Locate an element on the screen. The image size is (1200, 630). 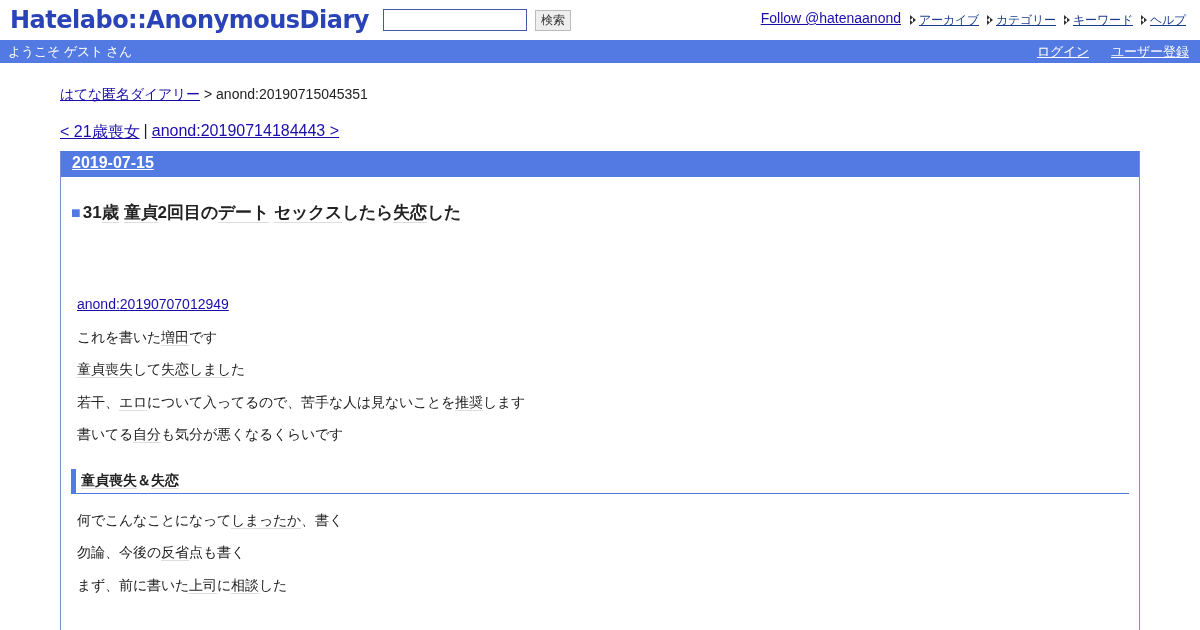
paragraph: これを書いた増田 です is located at coordinates (147, 337).